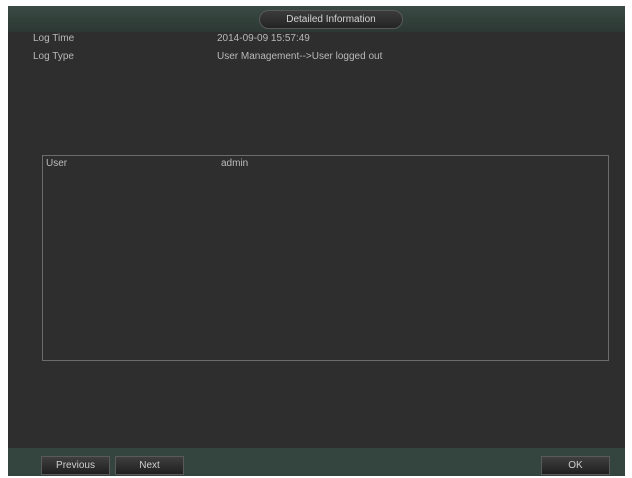  What do you see at coordinates (325, 164) in the screenshot?
I see `detail-row-user: User admin` at bounding box center [325, 164].